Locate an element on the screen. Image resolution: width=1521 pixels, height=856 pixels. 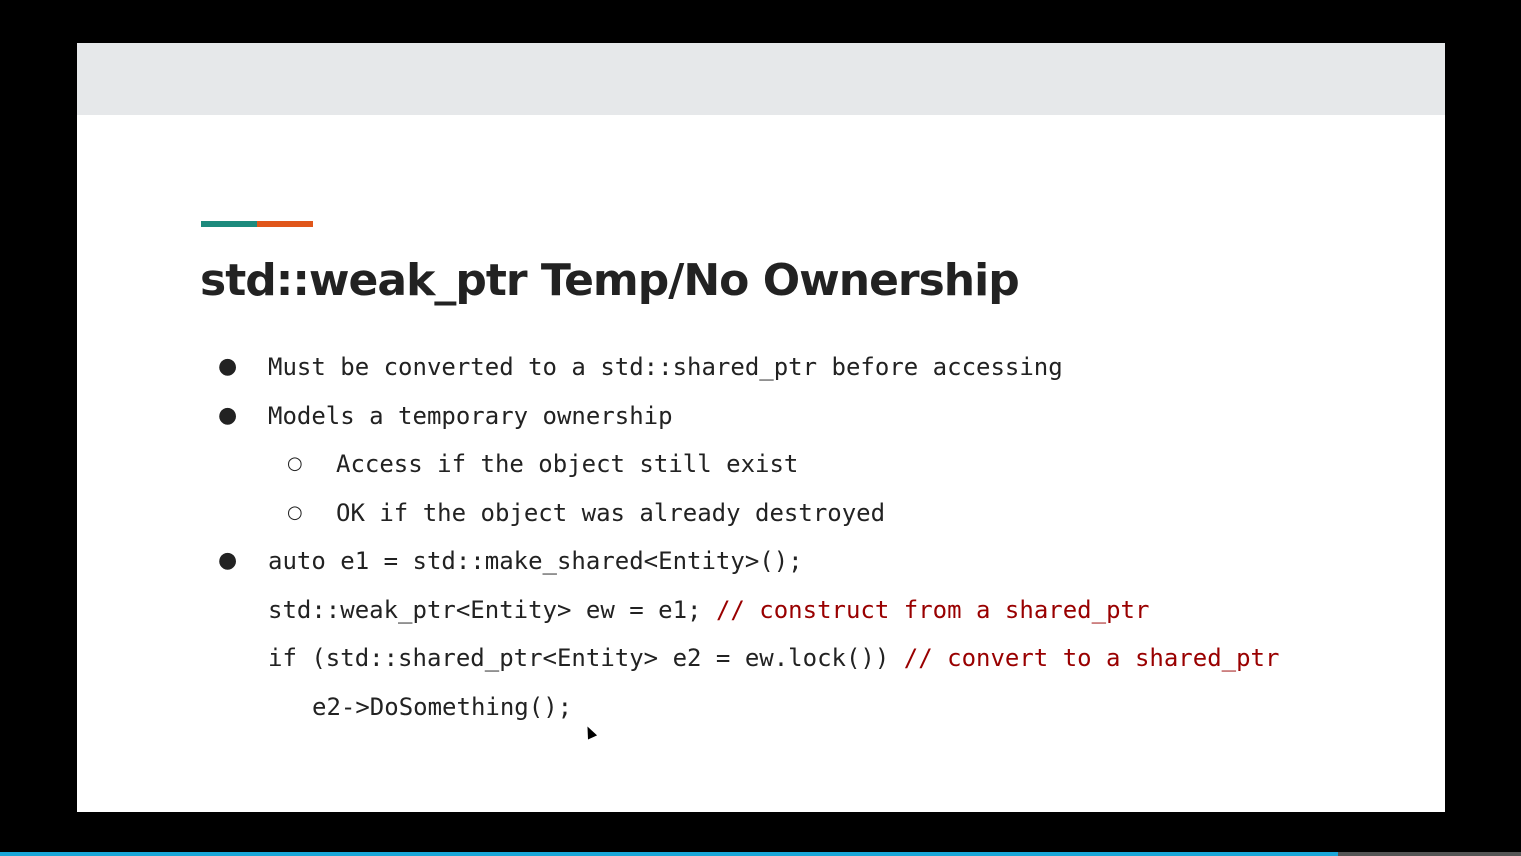
title-accent-bar is located at coordinates (257, 224).